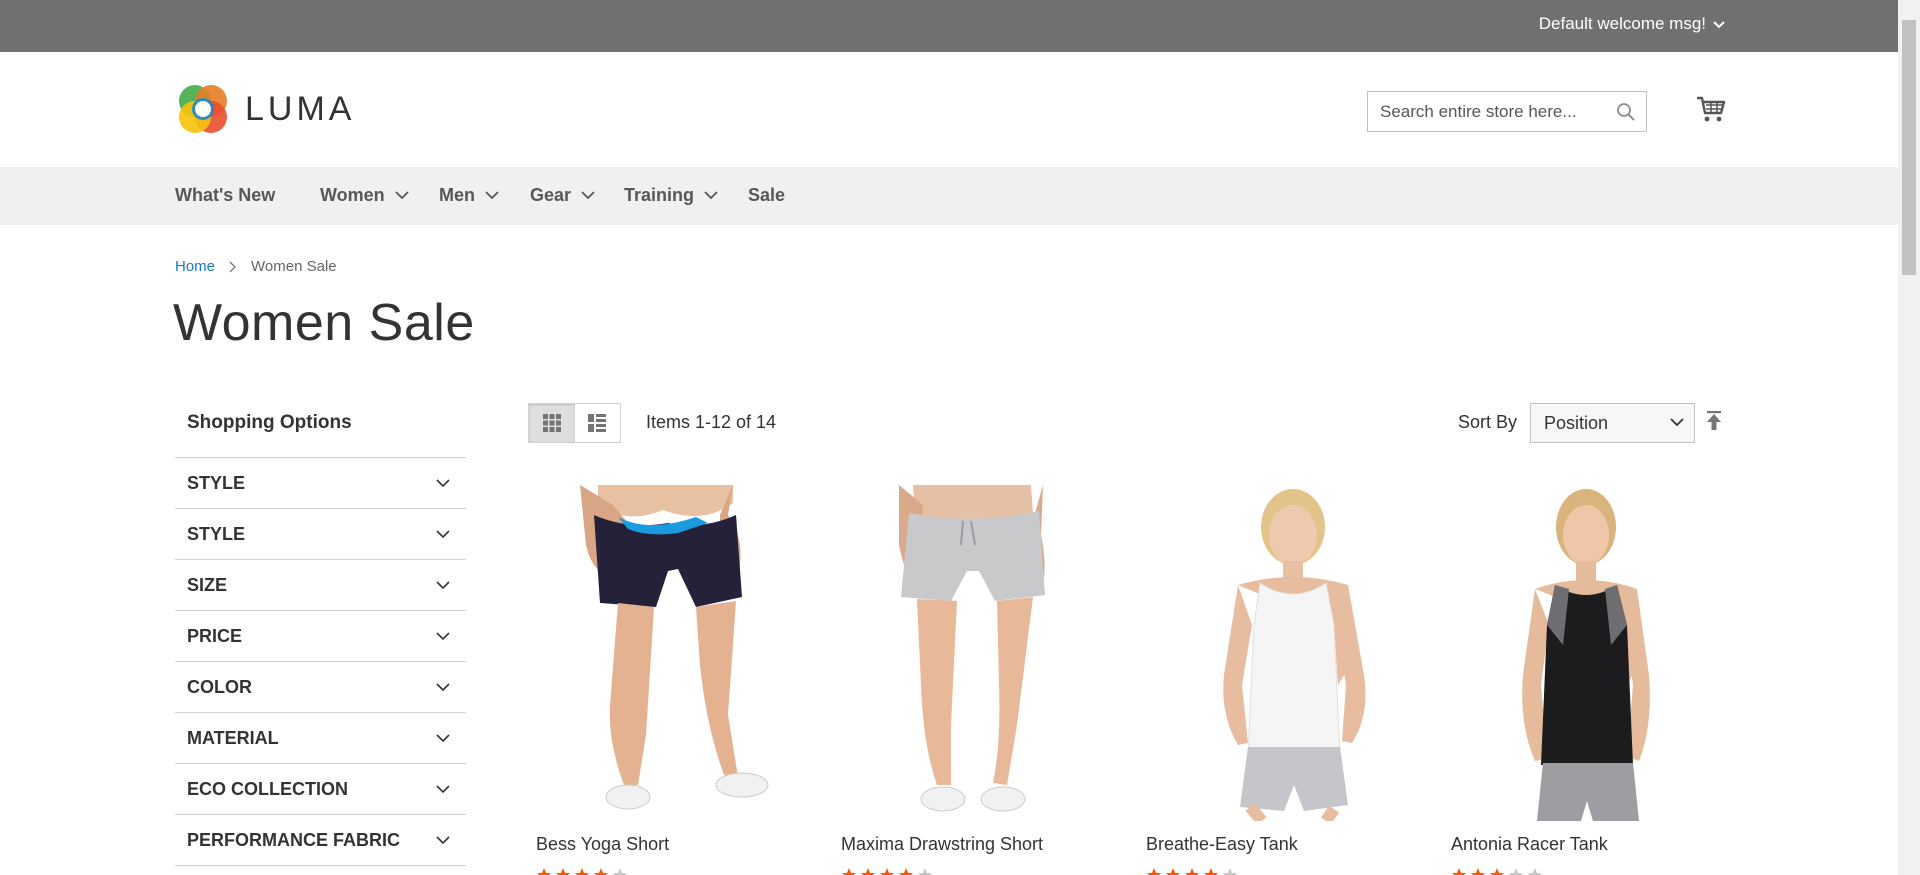  I want to click on filter-price: PRICE, so click(320, 636).